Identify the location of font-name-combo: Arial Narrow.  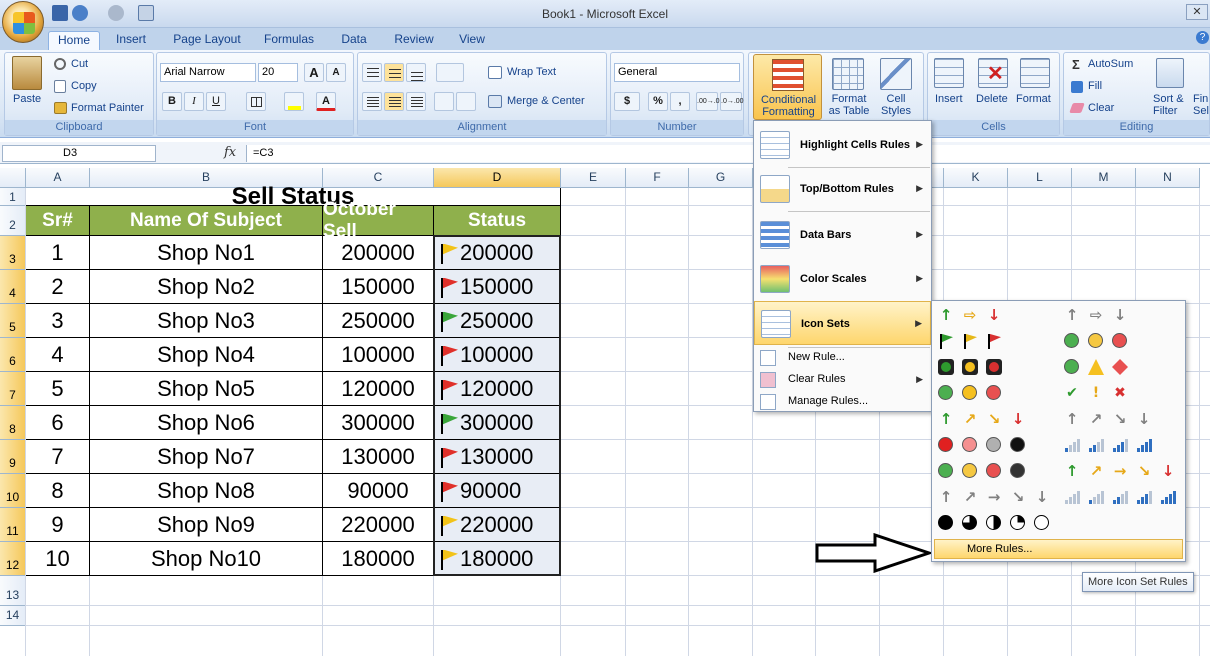
(208, 72).